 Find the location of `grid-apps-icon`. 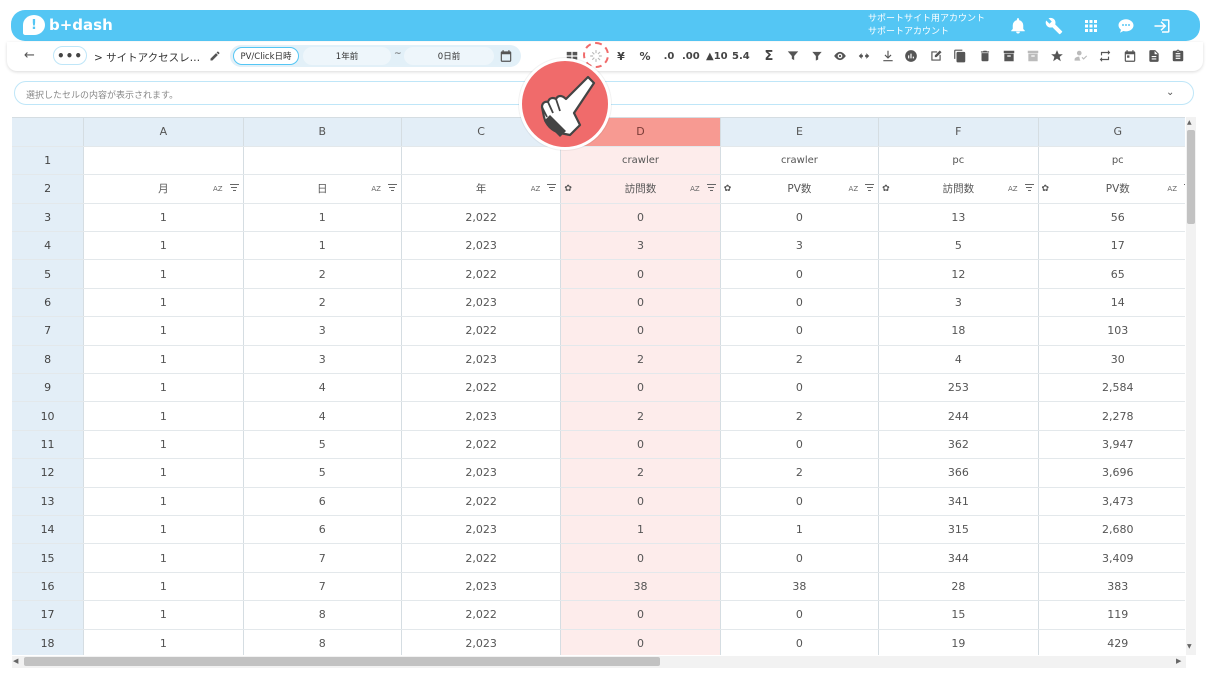

grid-apps-icon is located at coordinates (1091, 26).